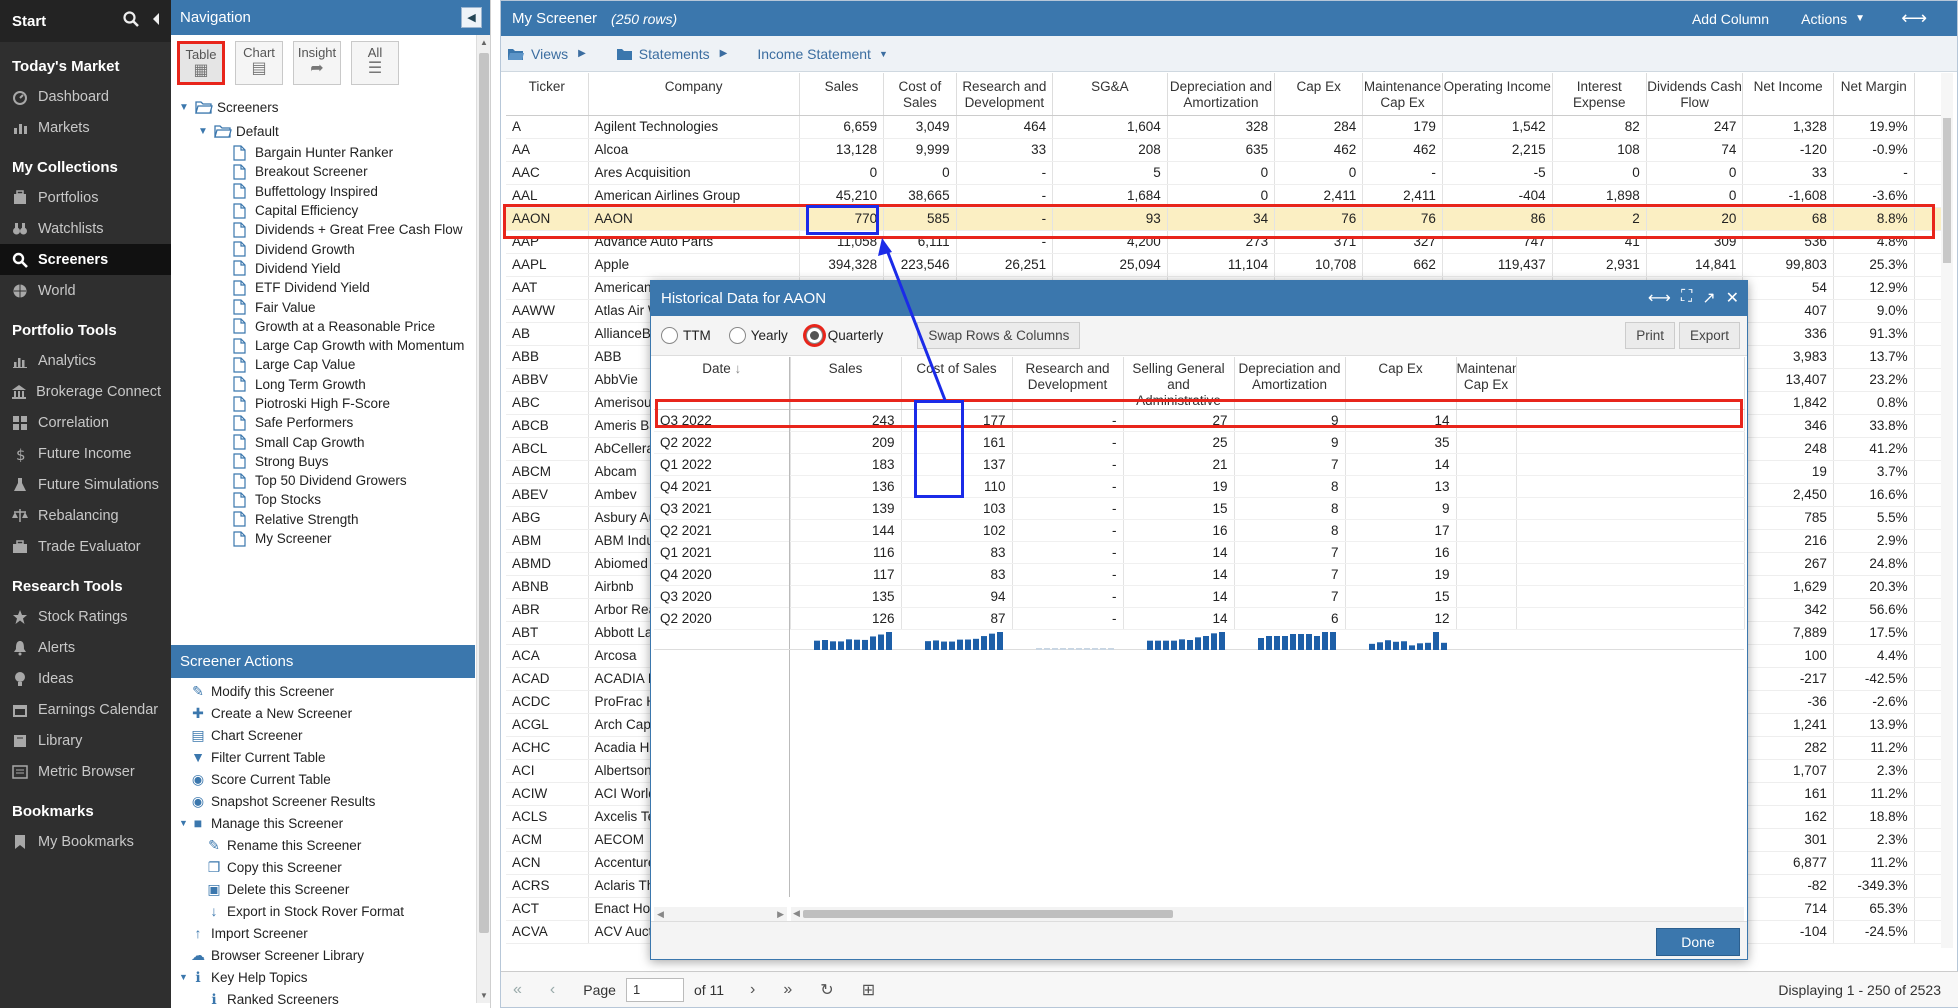 The height and width of the screenshot is (1008, 1958). What do you see at coordinates (1319, 242) in the screenshot?
I see `value-cell: 371` at bounding box center [1319, 242].